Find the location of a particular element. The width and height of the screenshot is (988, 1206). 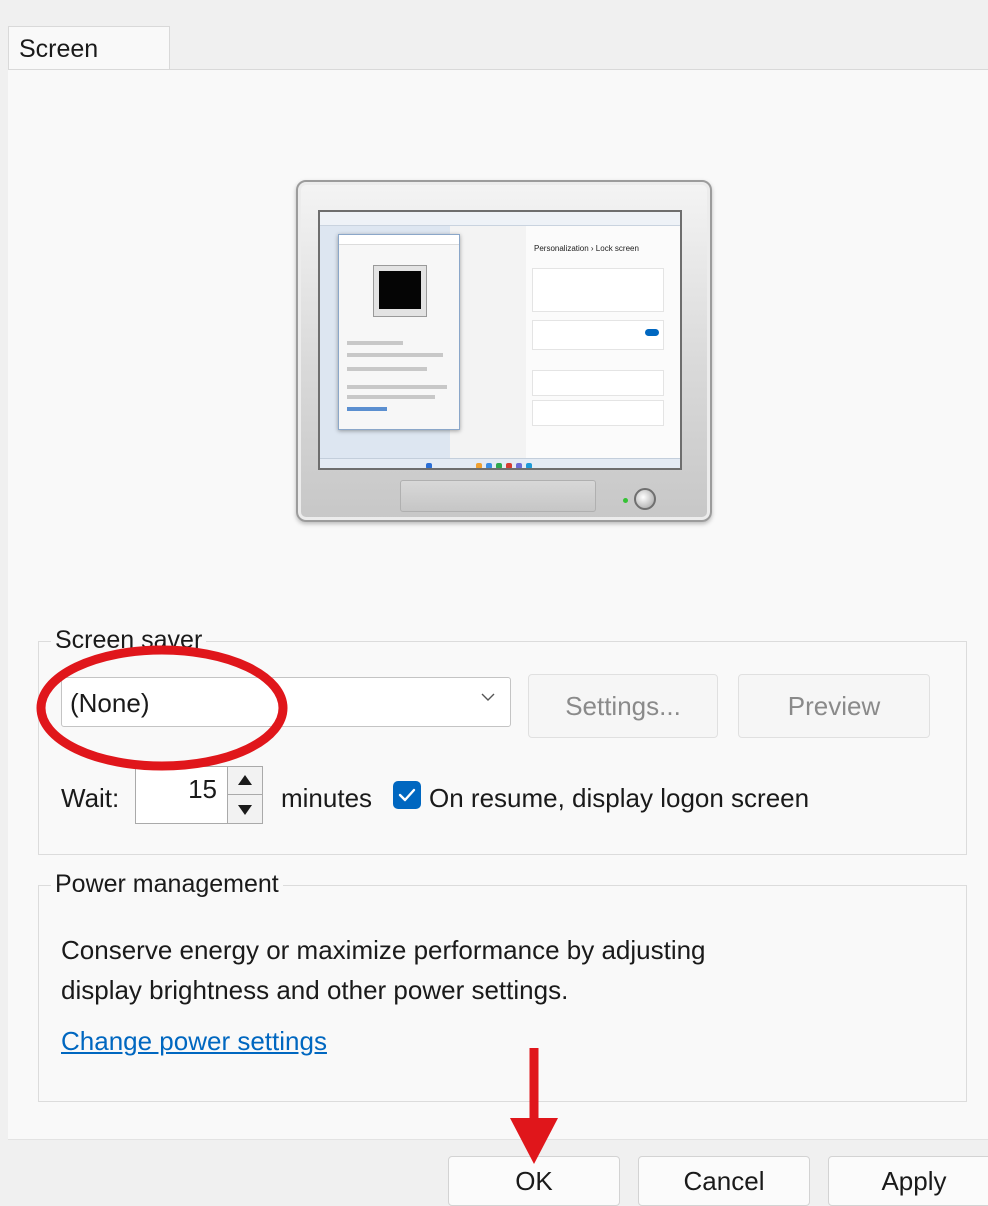

wait-spinner is located at coordinates (245, 795).